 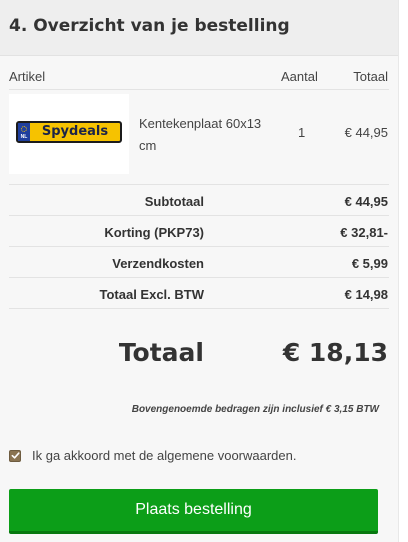 I want to click on summary-row-discount: Korting (PKP73) € 32,81-, so click(x=199, y=231).